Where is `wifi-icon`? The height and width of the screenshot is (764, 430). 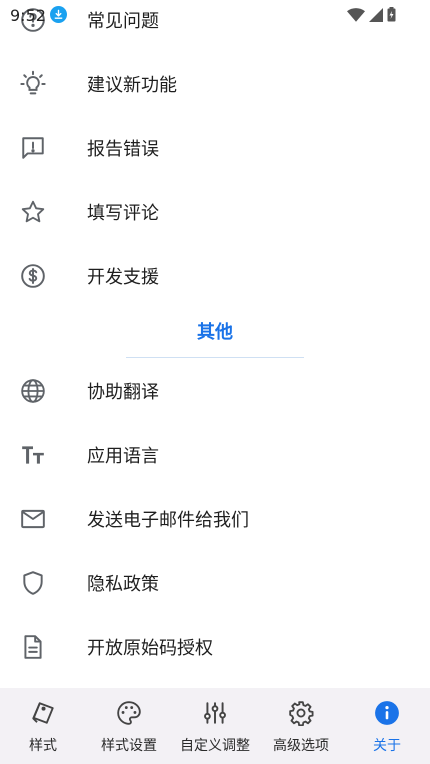
wifi-icon is located at coordinates (356, 14).